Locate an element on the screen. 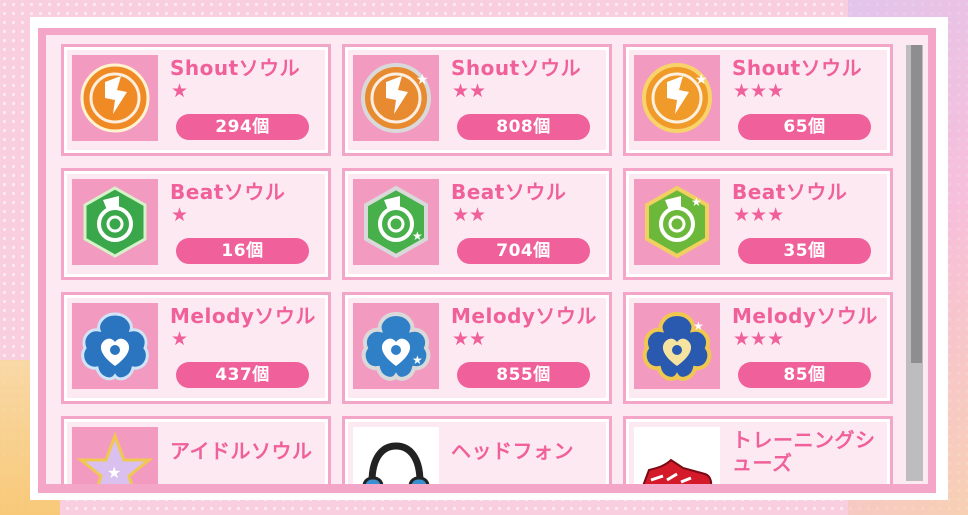  item-count-badge: 16個 is located at coordinates (242, 251).